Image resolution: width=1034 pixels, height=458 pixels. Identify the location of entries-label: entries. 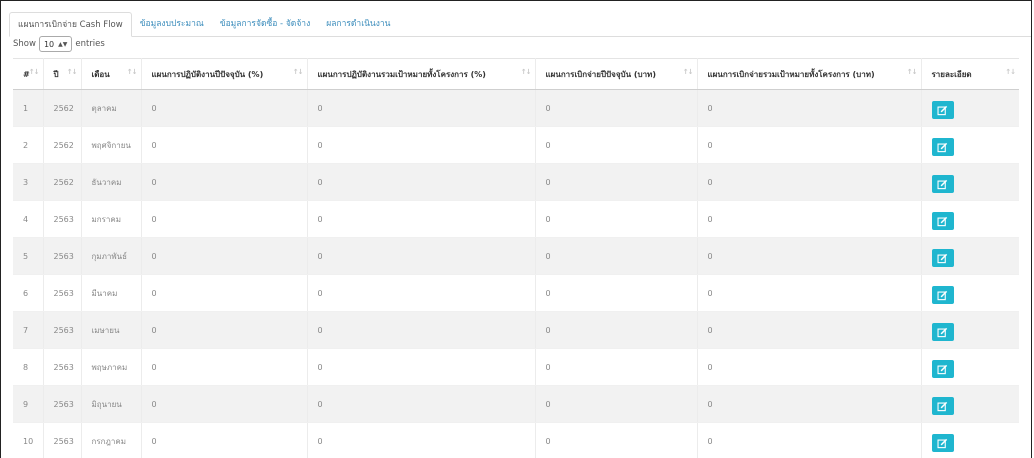
(90, 44).